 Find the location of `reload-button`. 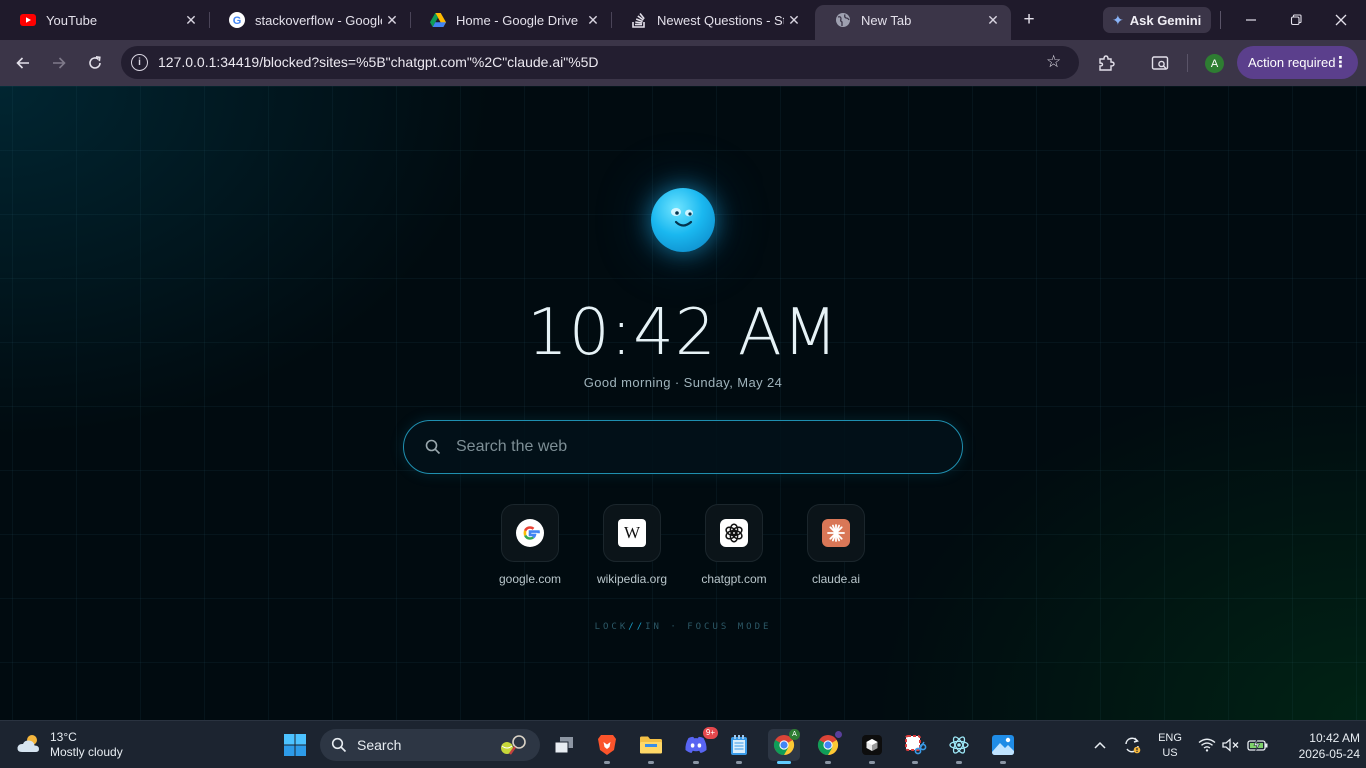

reload-button is located at coordinates (95, 63).